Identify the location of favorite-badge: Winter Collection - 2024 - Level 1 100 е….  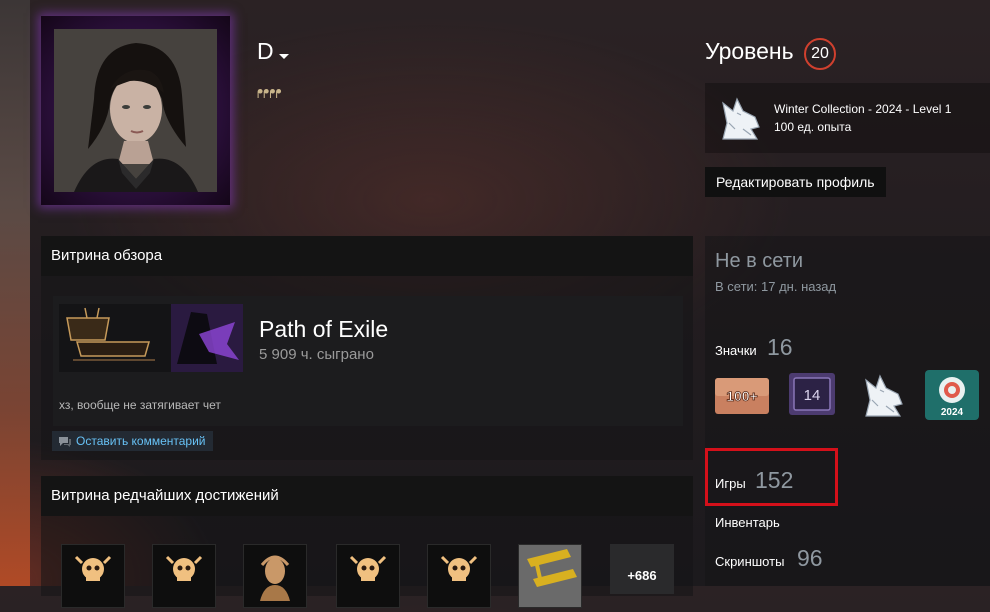
(847, 118).